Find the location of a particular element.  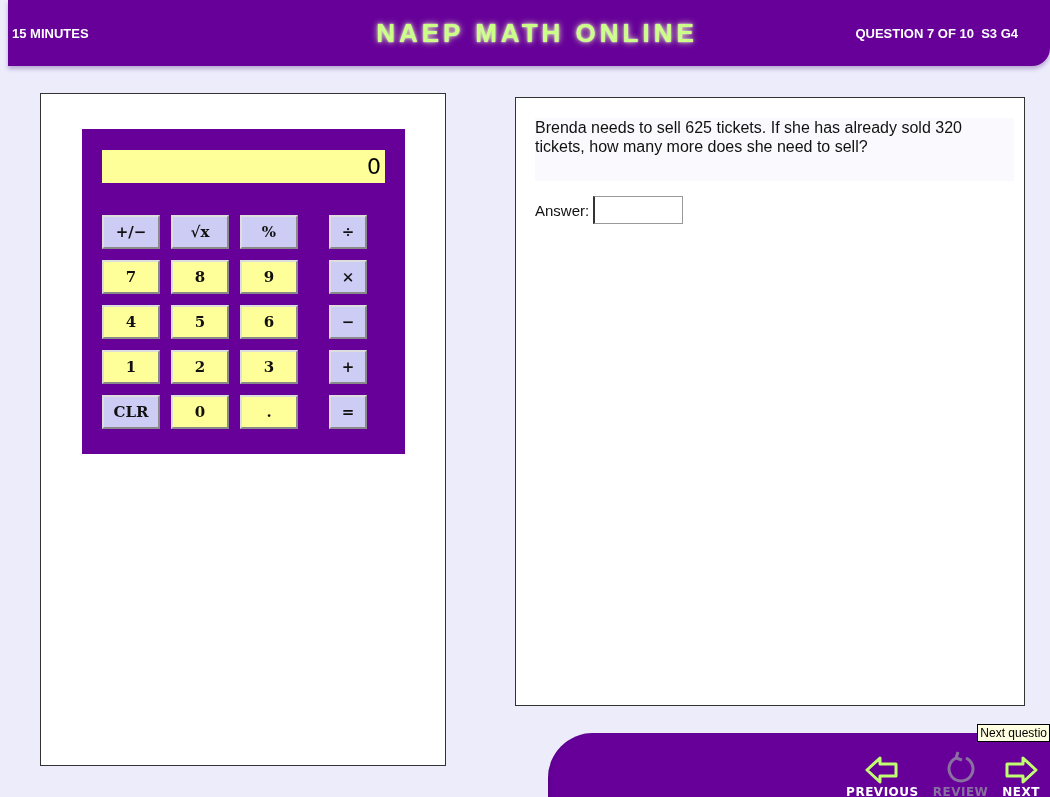

timer-text: 15 MINUTES is located at coordinates (50, 33).